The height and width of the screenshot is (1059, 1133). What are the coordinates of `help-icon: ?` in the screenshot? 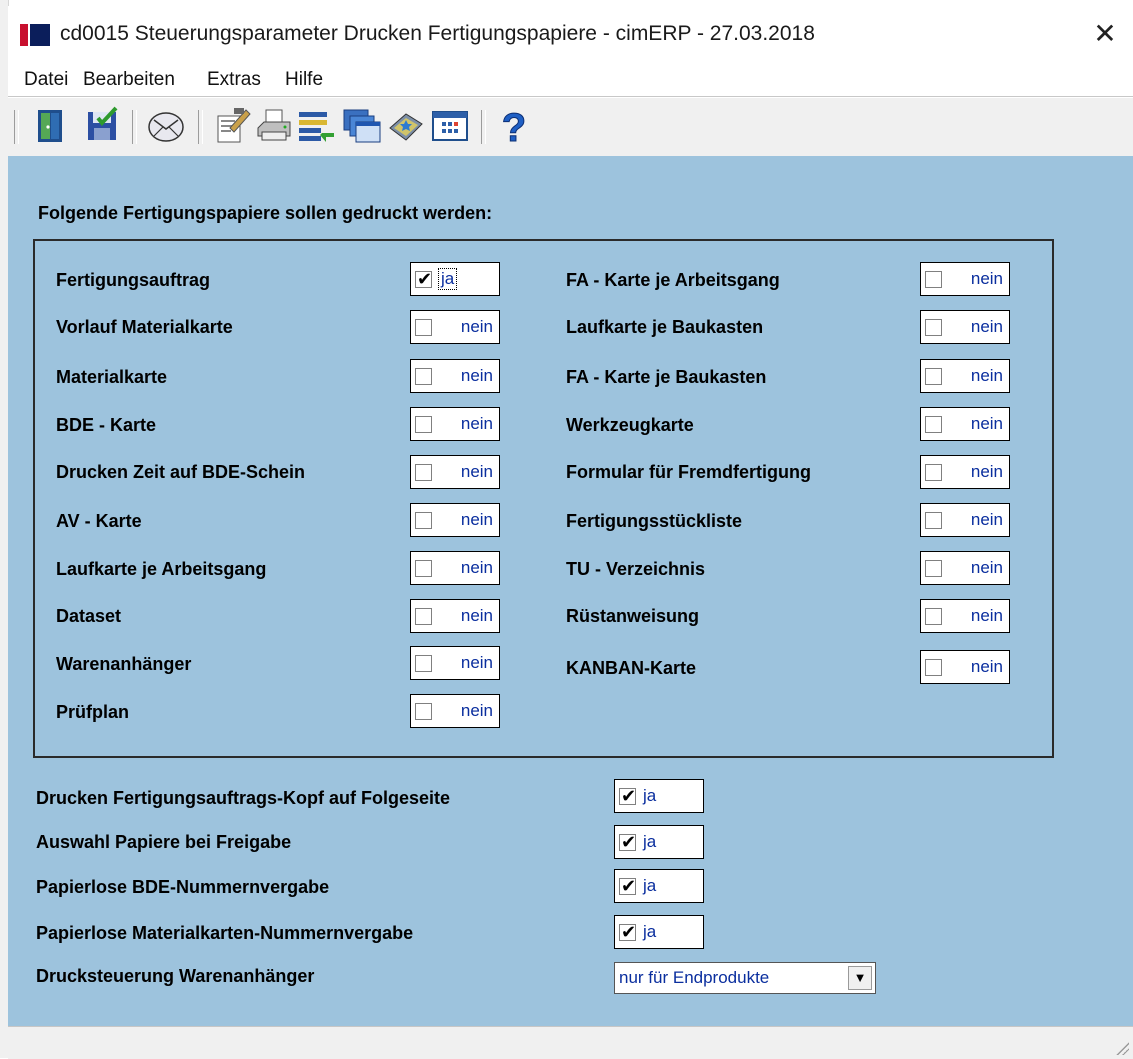 It's located at (514, 128).